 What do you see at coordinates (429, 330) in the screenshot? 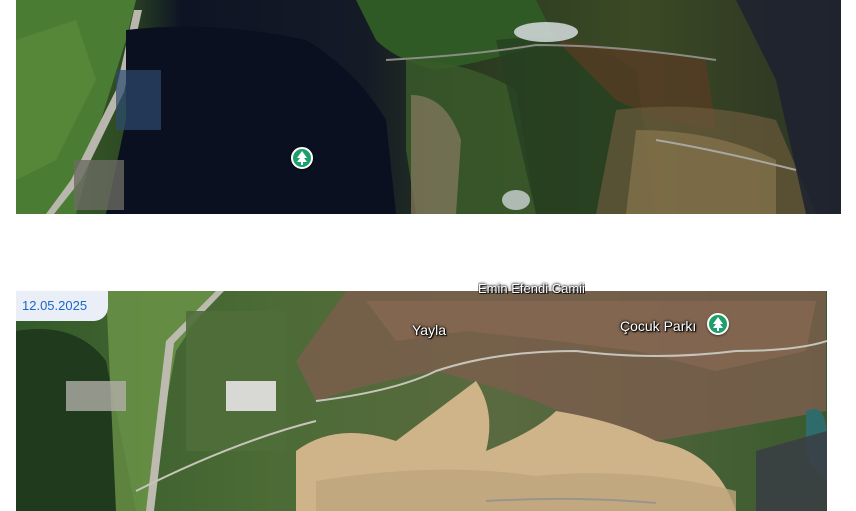
I see `place-label-yayla: Yayla` at bounding box center [429, 330].